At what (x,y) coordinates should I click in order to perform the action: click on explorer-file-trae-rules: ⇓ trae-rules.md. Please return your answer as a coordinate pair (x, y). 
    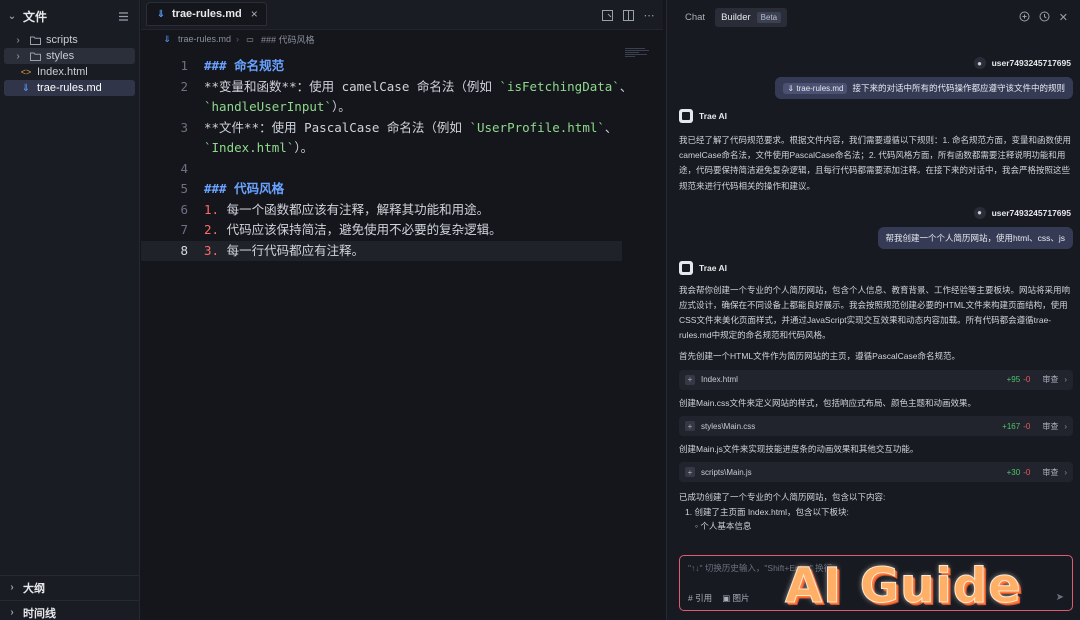
    Looking at the image, I should click on (69, 88).